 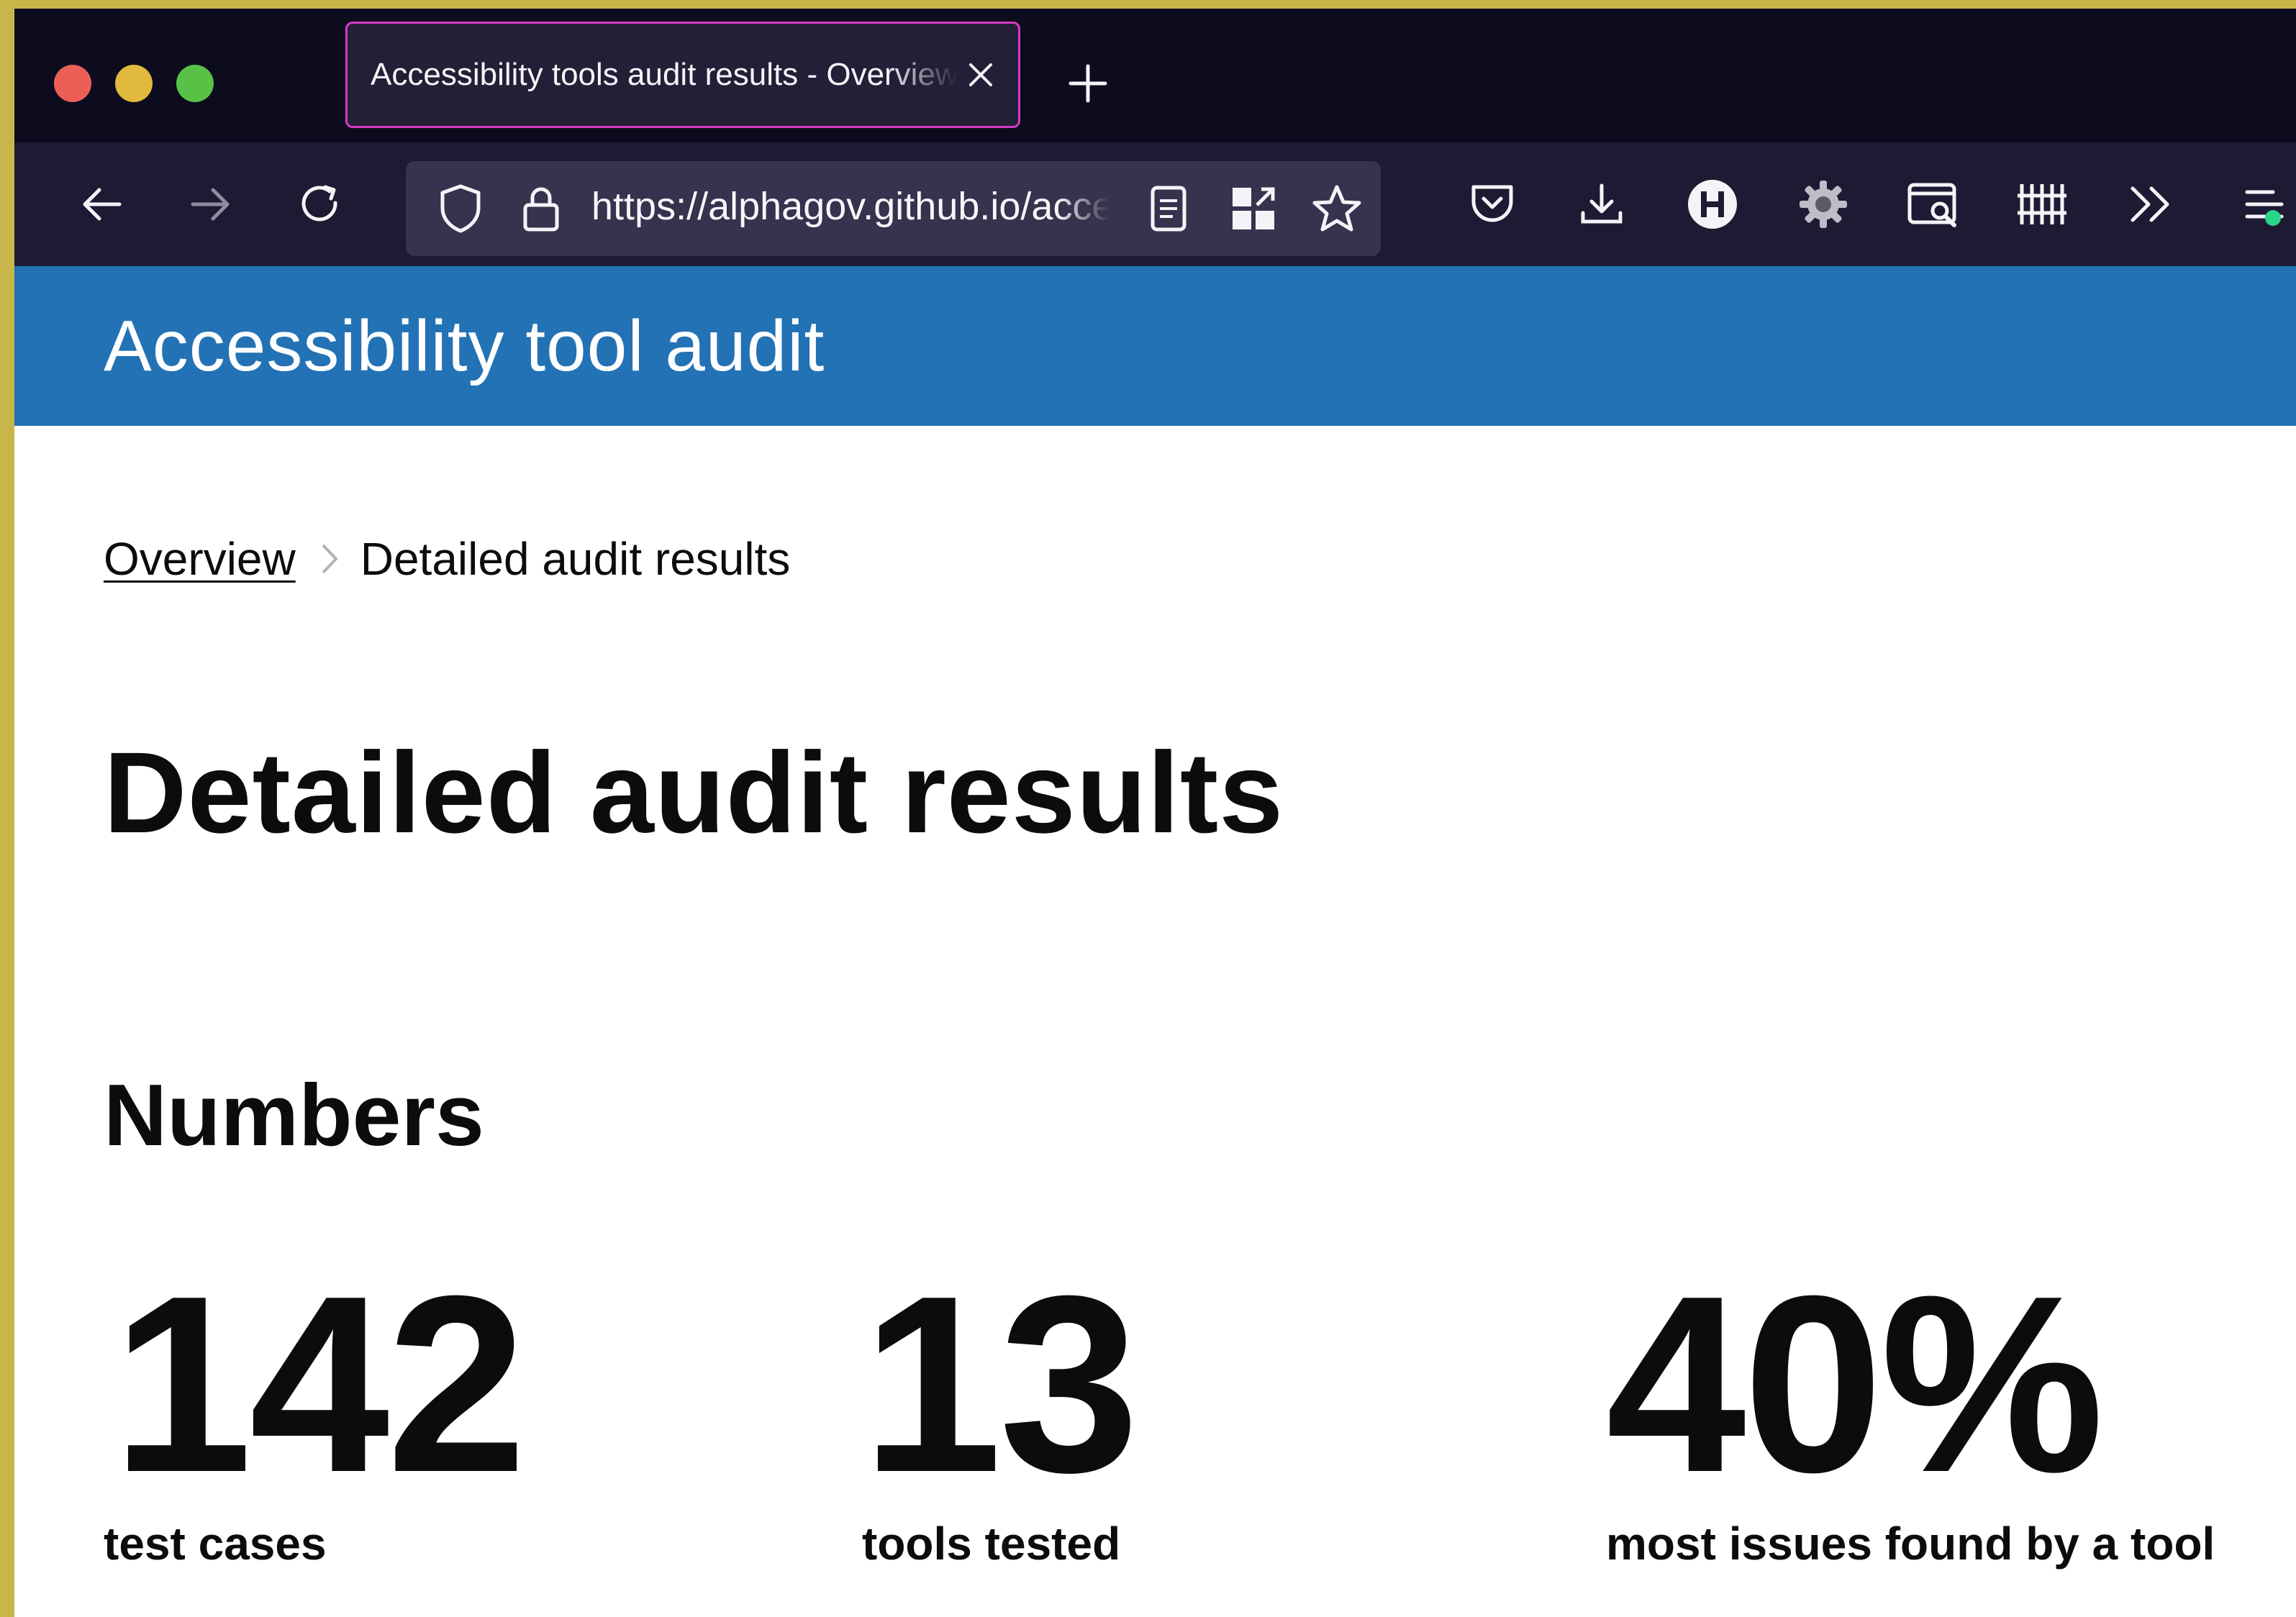 What do you see at coordinates (195, 83) in the screenshot?
I see `window-maximize-button` at bounding box center [195, 83].